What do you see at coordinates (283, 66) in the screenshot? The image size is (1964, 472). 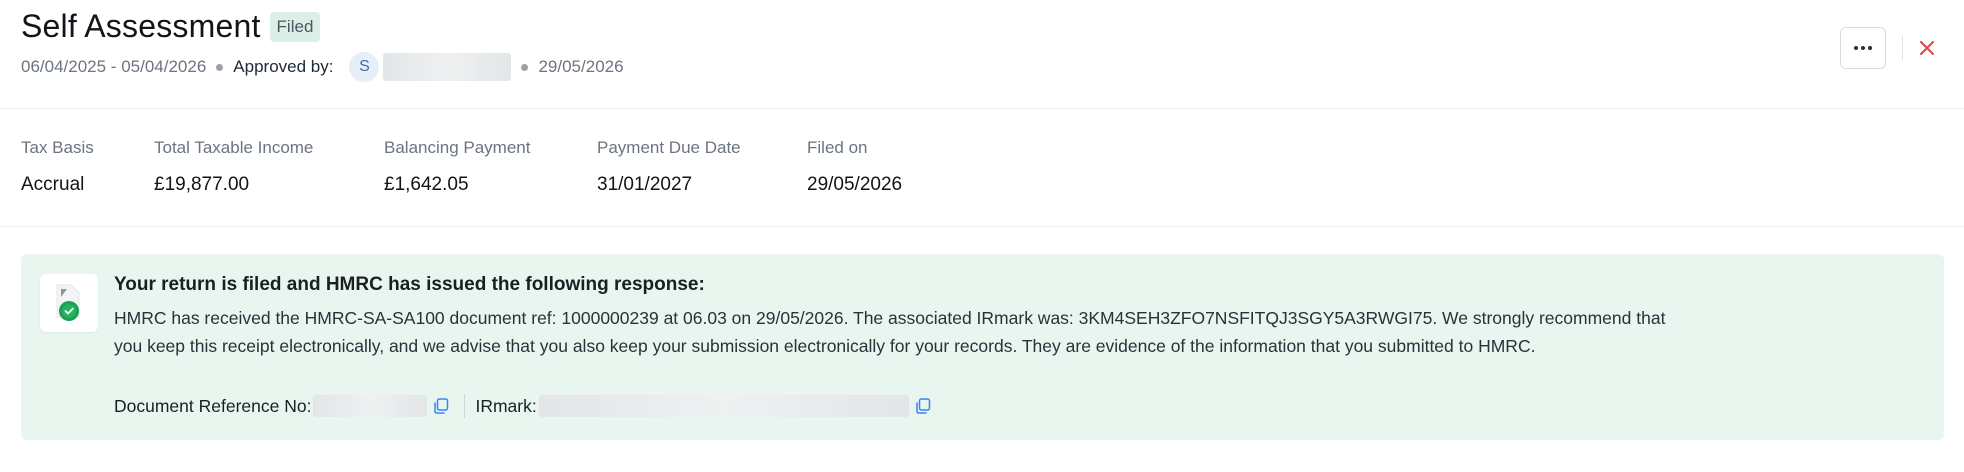 I see `approved-by-label: Approved by:` at bounding box center [283, 66].